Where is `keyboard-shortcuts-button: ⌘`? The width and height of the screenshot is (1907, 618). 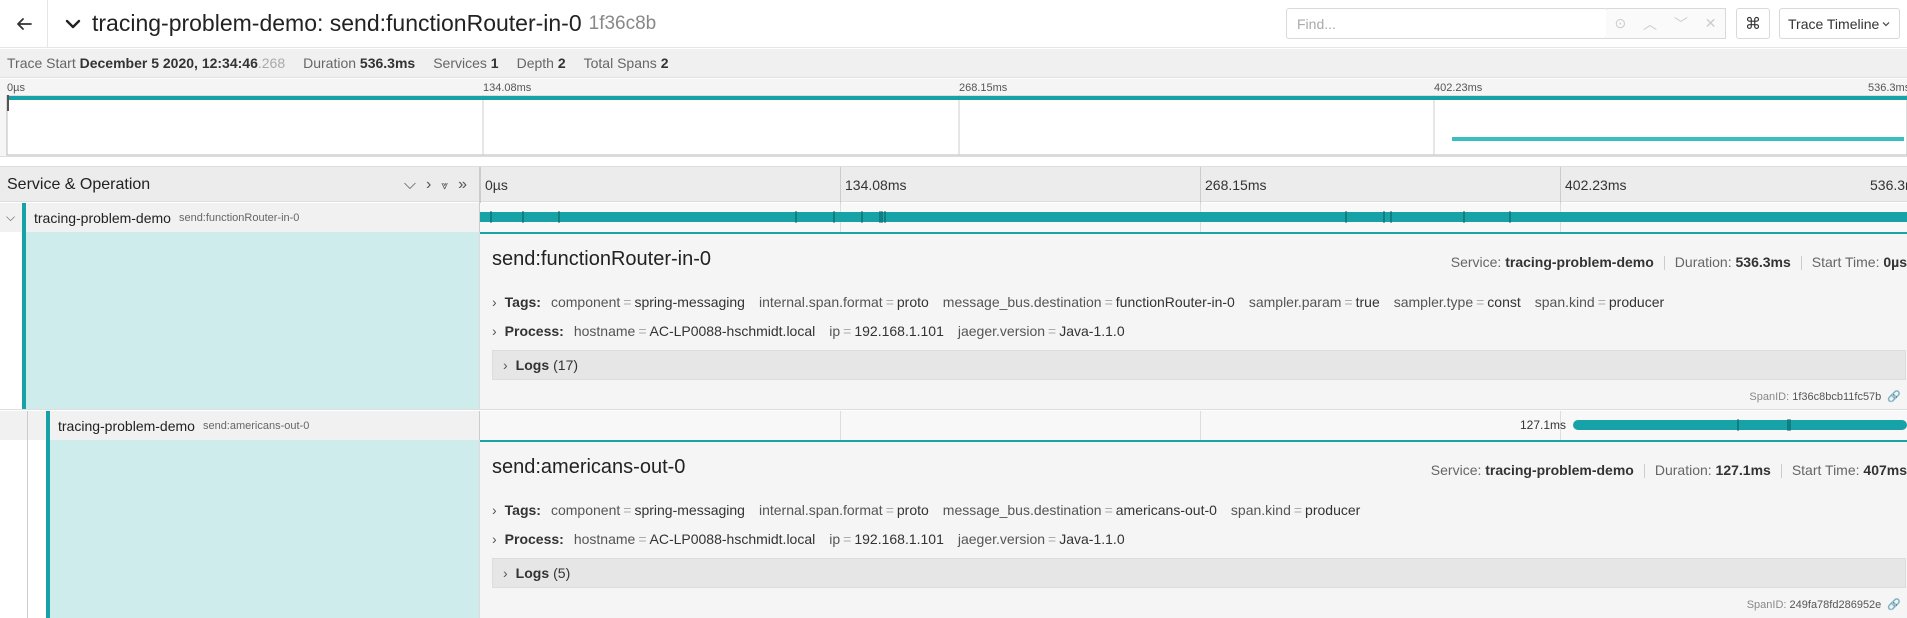
keyboard-shortcuts-button: ⌘ is located at coordinates (1753, 23).